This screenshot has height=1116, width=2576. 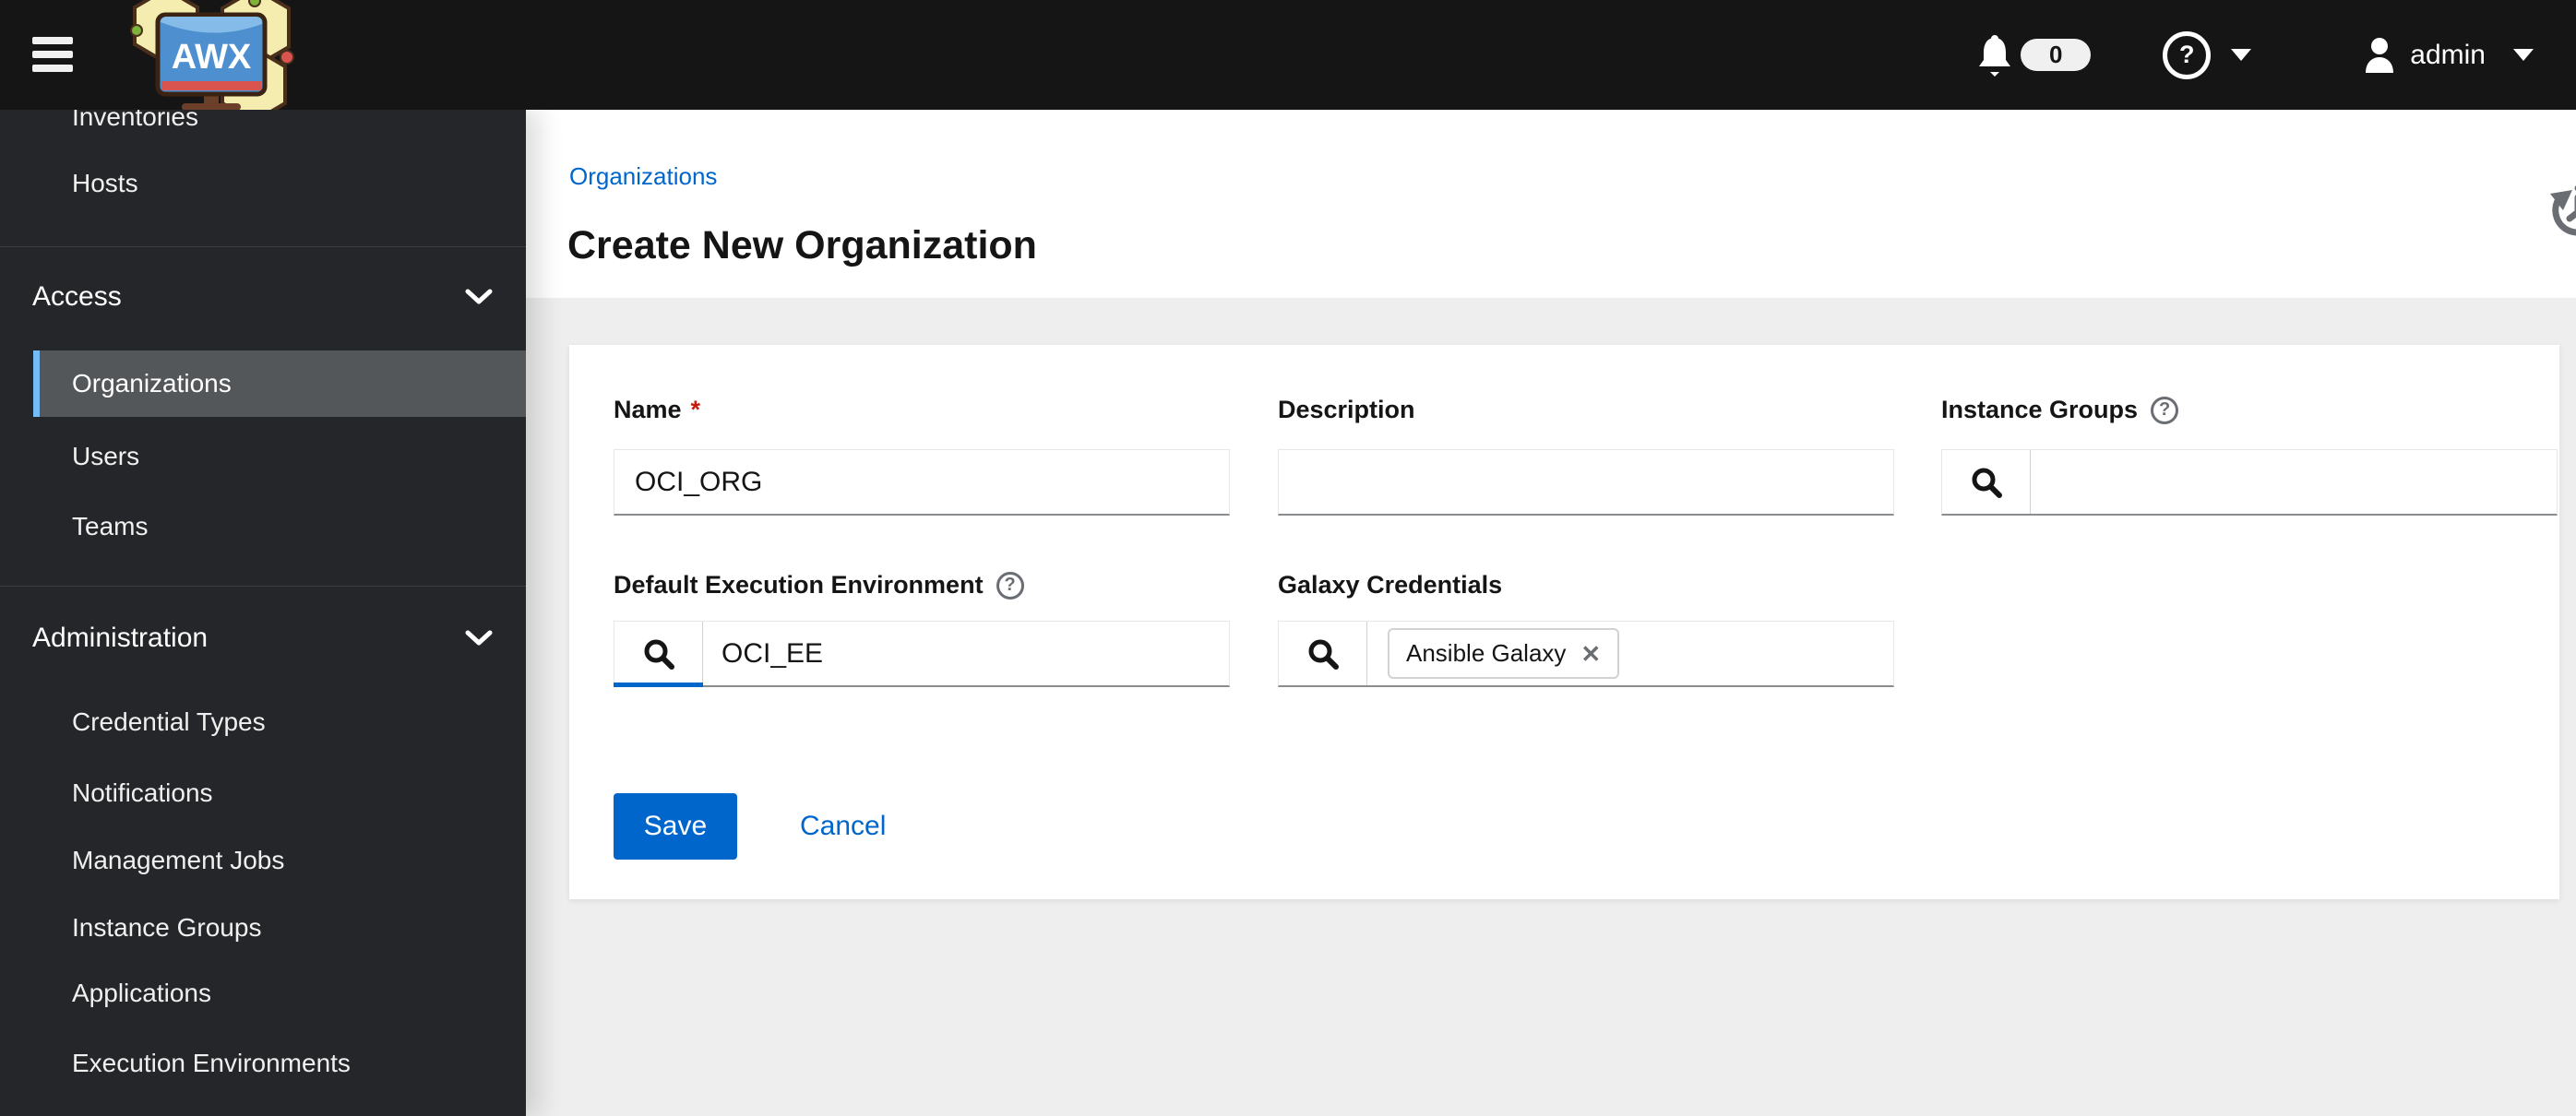 I want to click on default-ee-input, so click(x=966, y=653).